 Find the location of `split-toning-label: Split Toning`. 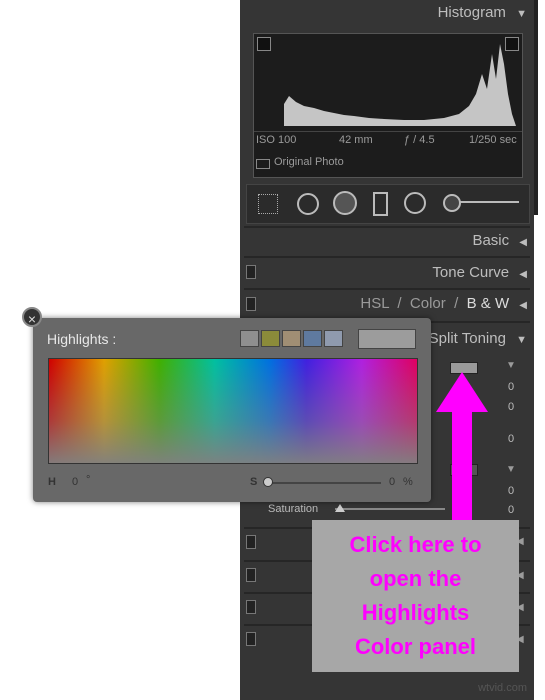

split-toning-label: Split Toning is located at coordinates (467, 338).